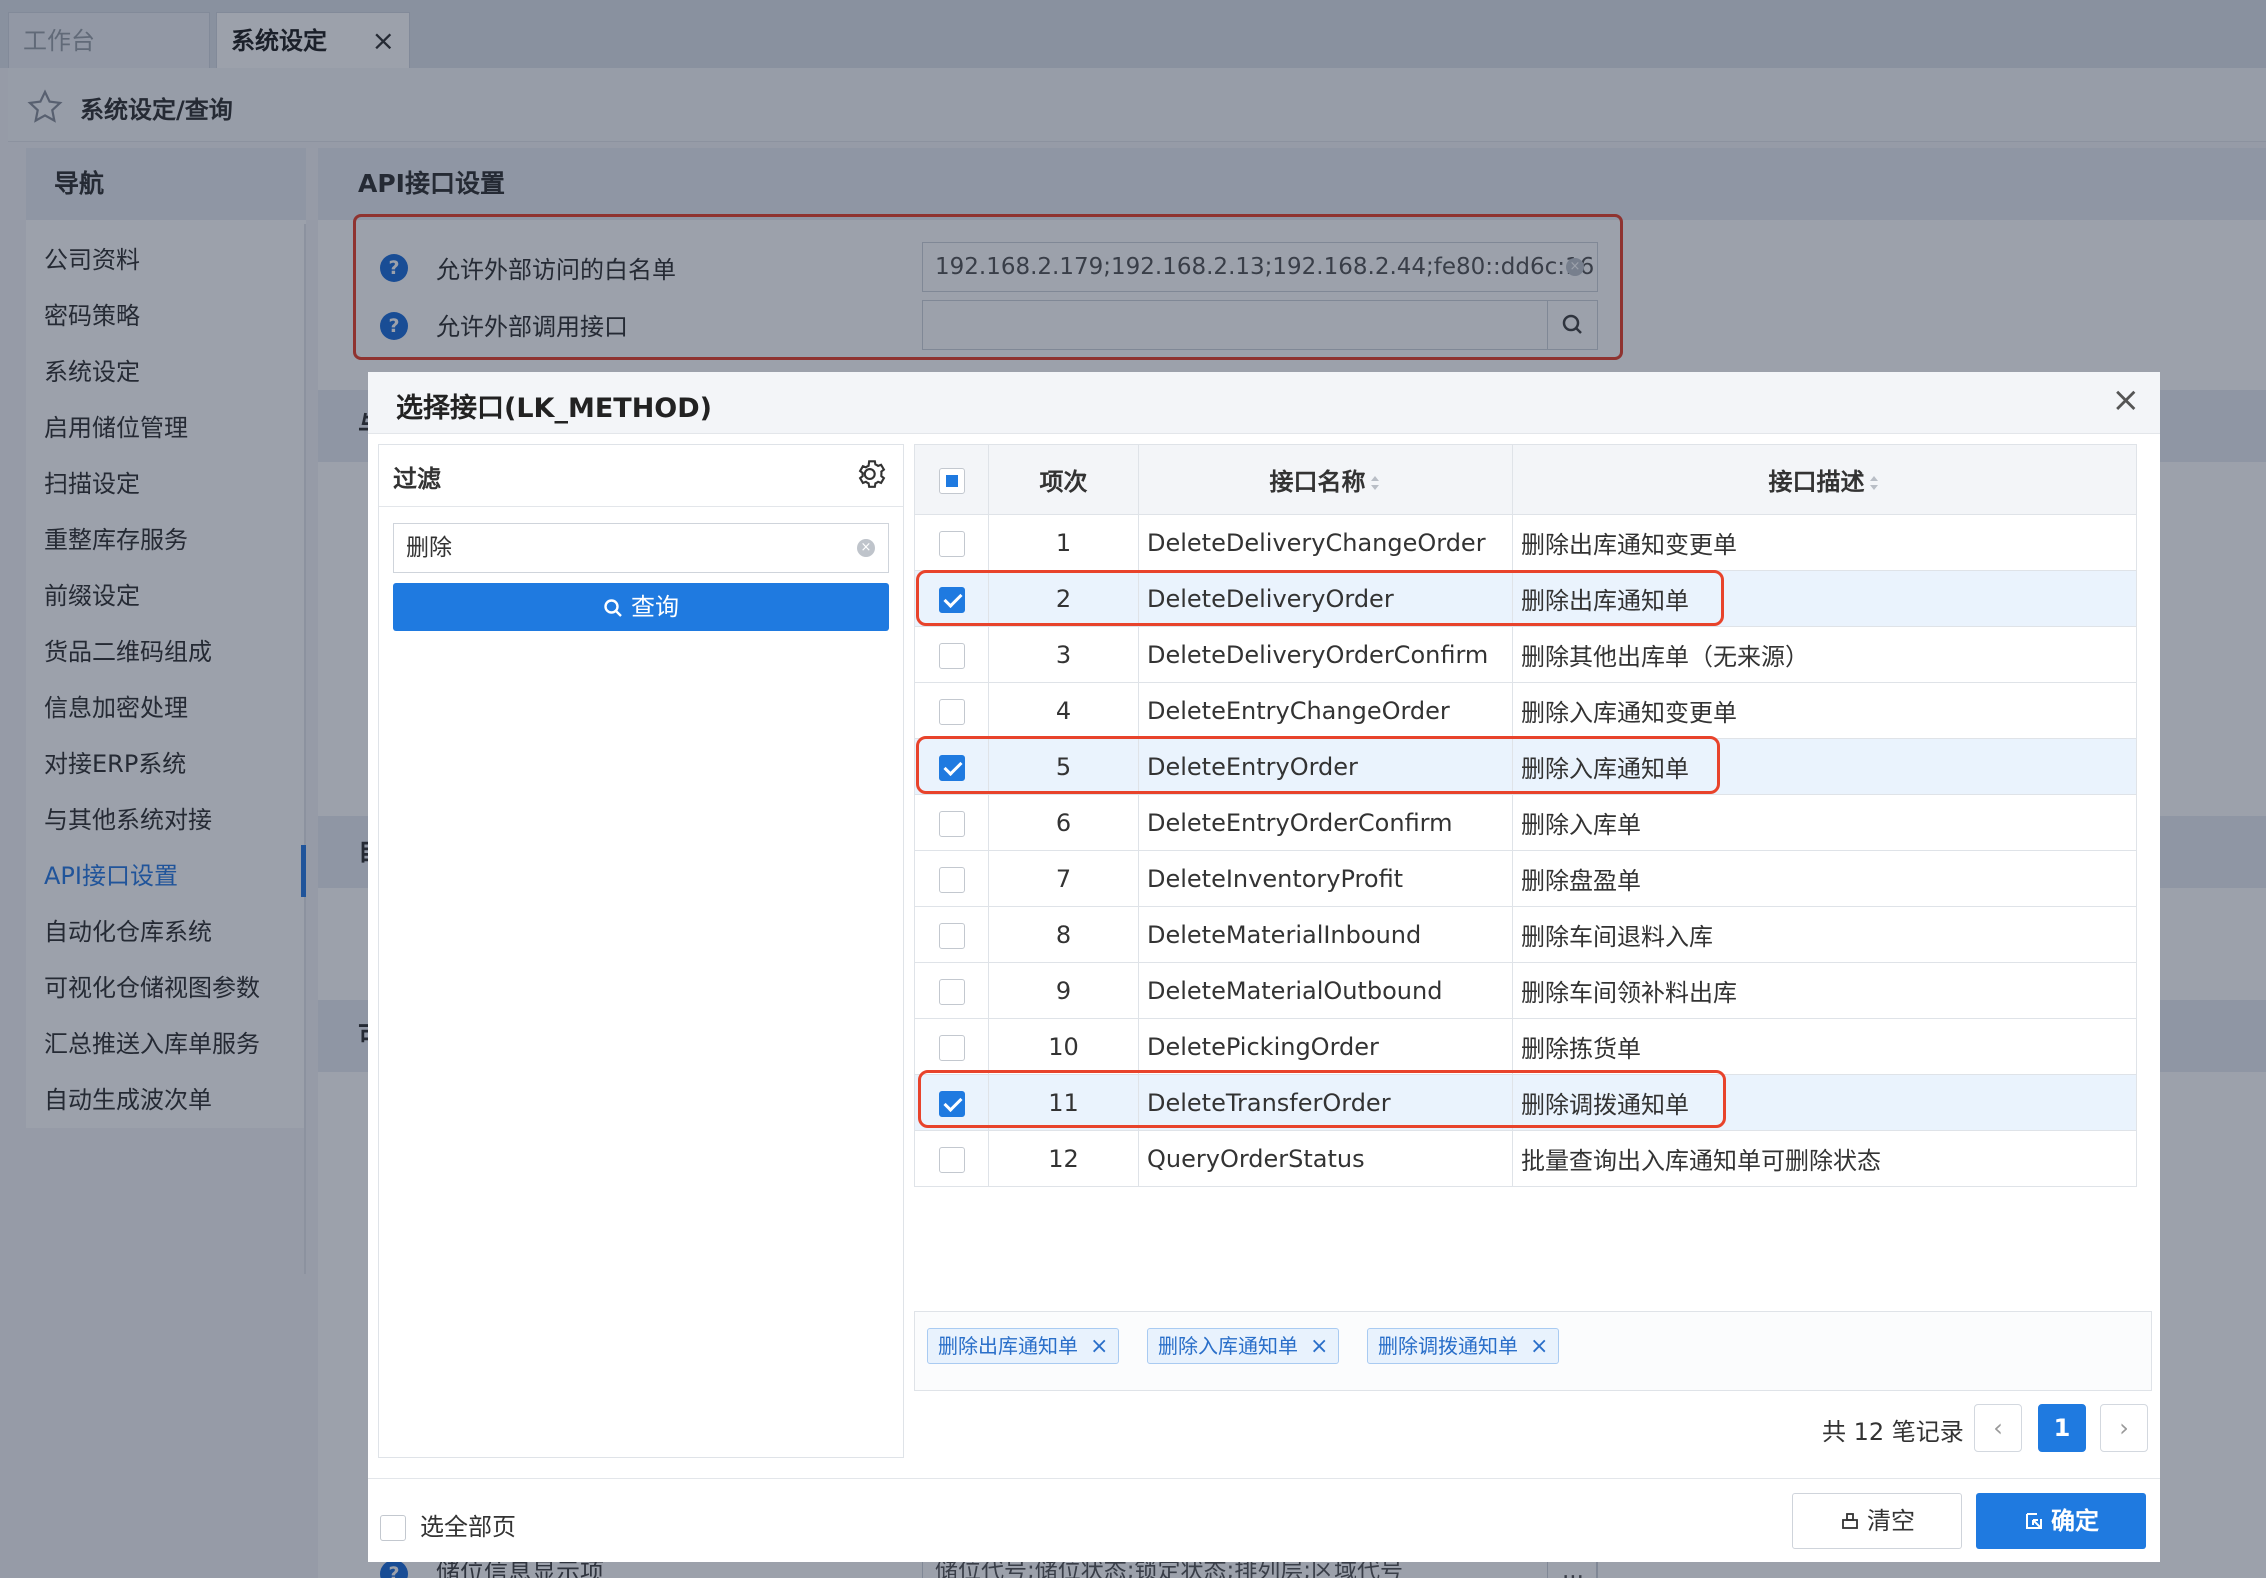 This screenshot has height=1578, width=2266. I want to click on tab-workbench: 工作台, so click(109, 40).